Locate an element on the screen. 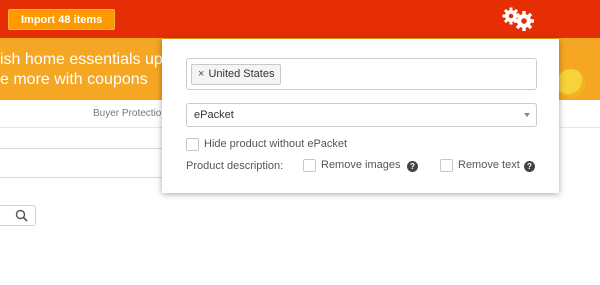 The width and height of the screenshot is (600, 285). product-description-label: Product description: is located at coordinates (235, 166).